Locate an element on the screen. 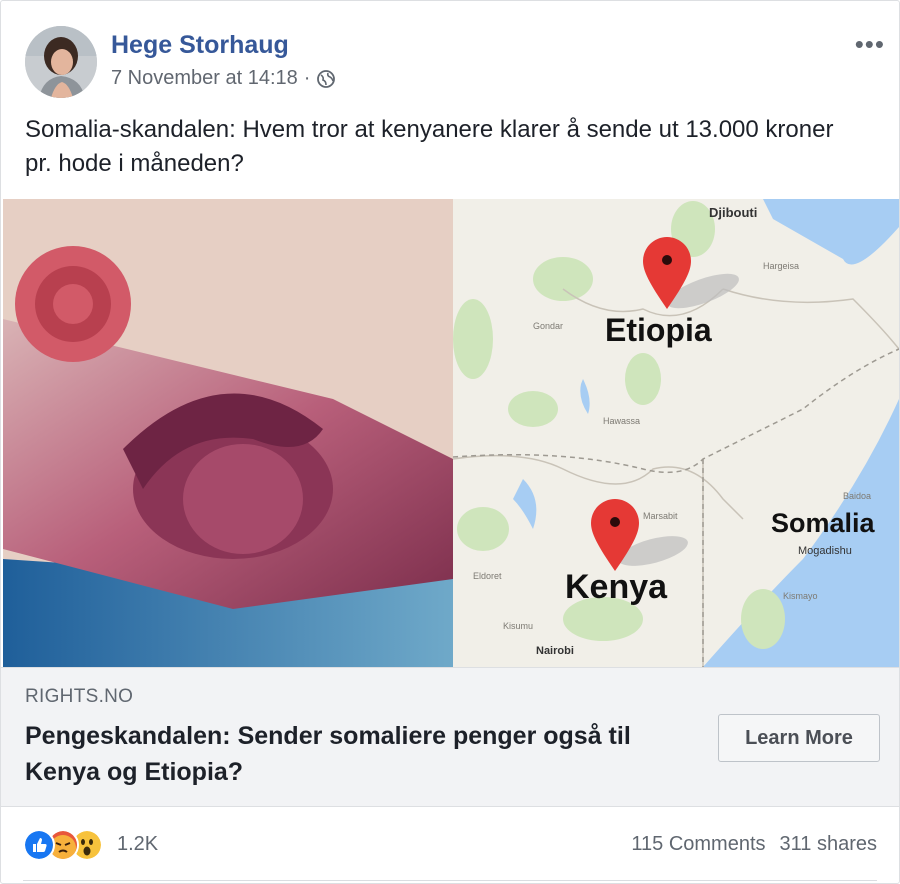 The height and width of the screenshot is (884, 900). post-footer: 1.2K 115 Comments 311 shares is located at coordinates (450, 845).